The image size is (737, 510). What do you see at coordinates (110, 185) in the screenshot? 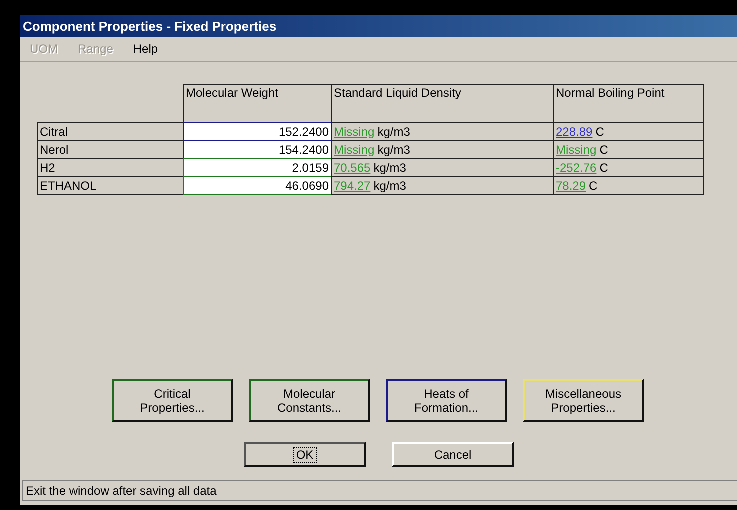
I see `row-header: ETHANOL` at bounding box center [110, 185].